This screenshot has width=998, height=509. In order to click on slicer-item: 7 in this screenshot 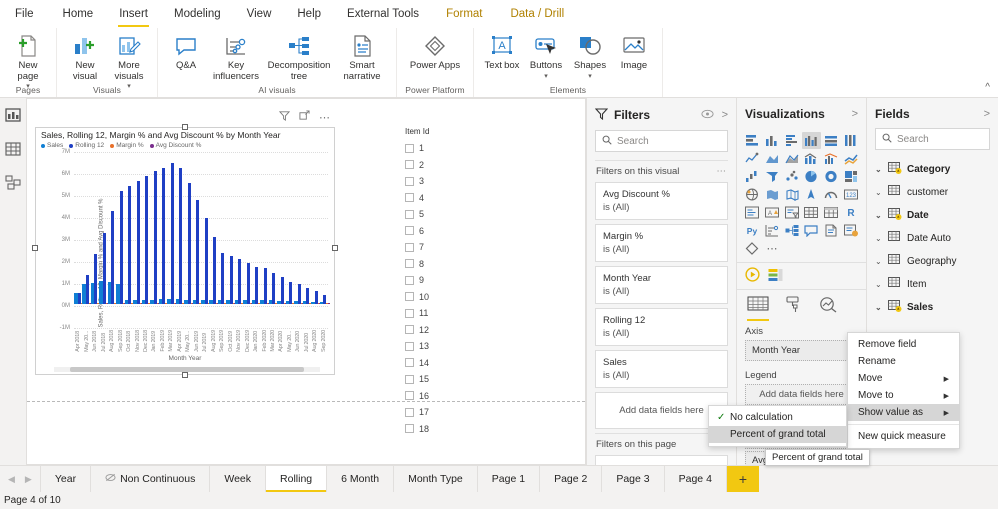, I will do `click(445, 247)`.